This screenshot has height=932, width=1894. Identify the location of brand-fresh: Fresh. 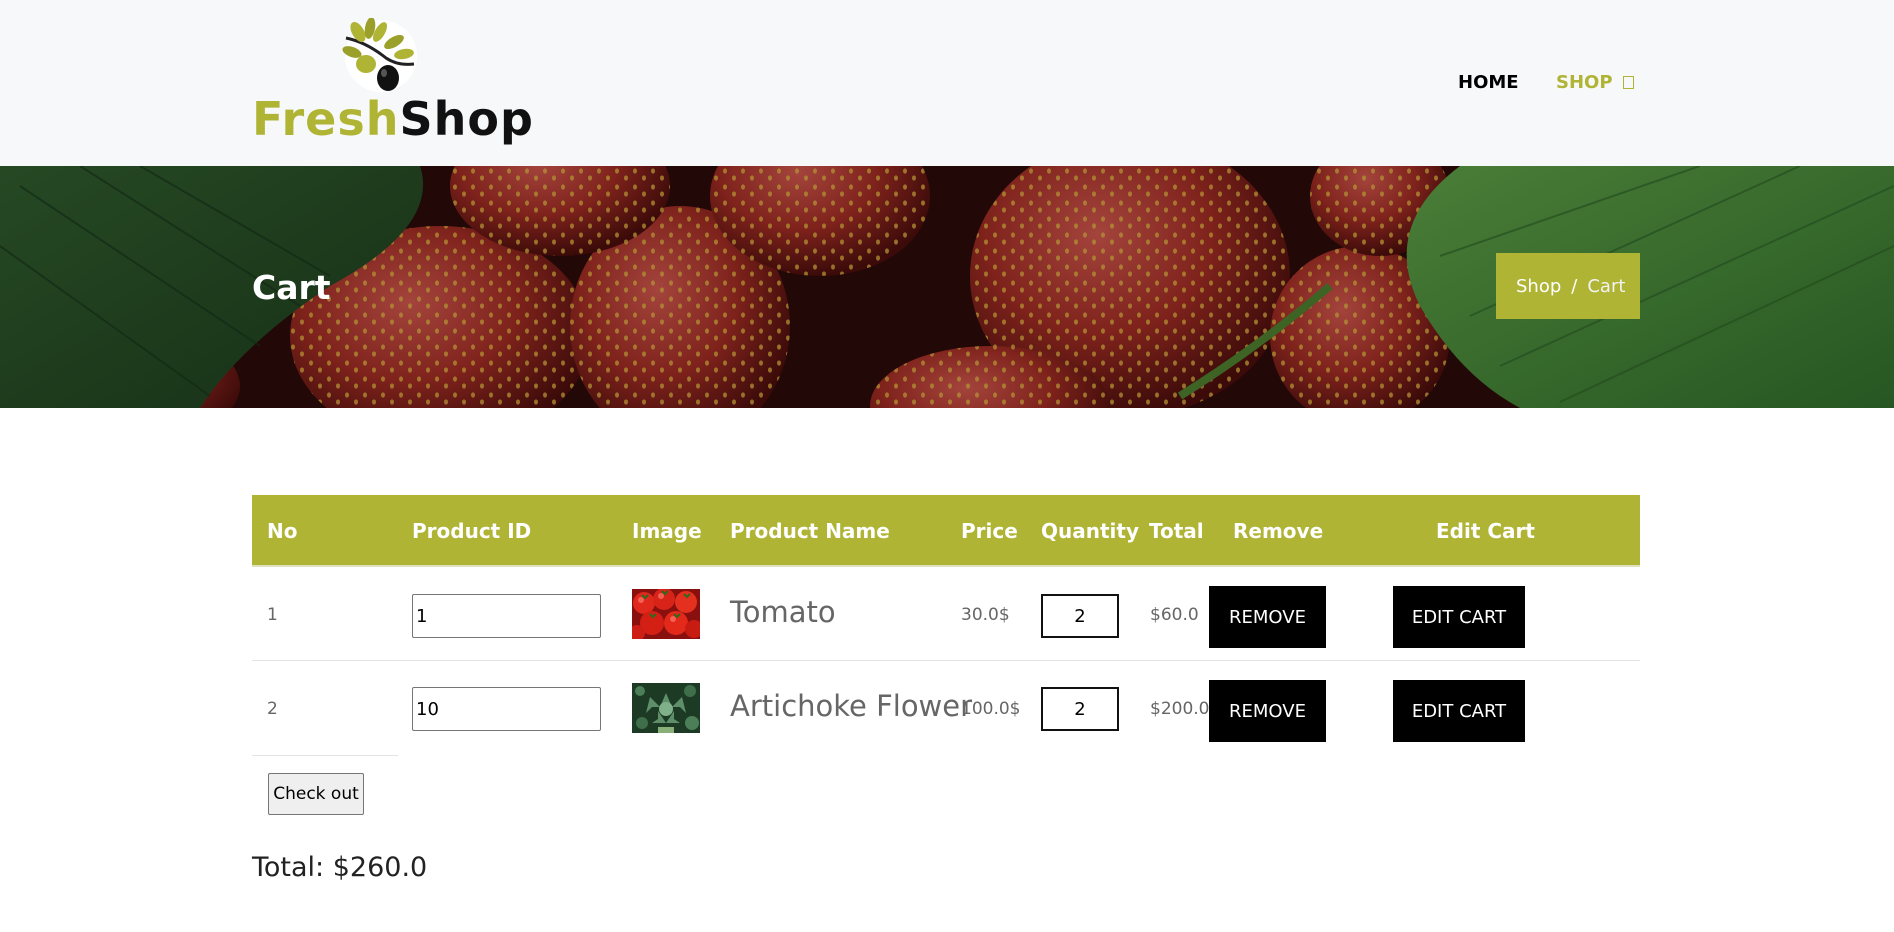
(326, 119).